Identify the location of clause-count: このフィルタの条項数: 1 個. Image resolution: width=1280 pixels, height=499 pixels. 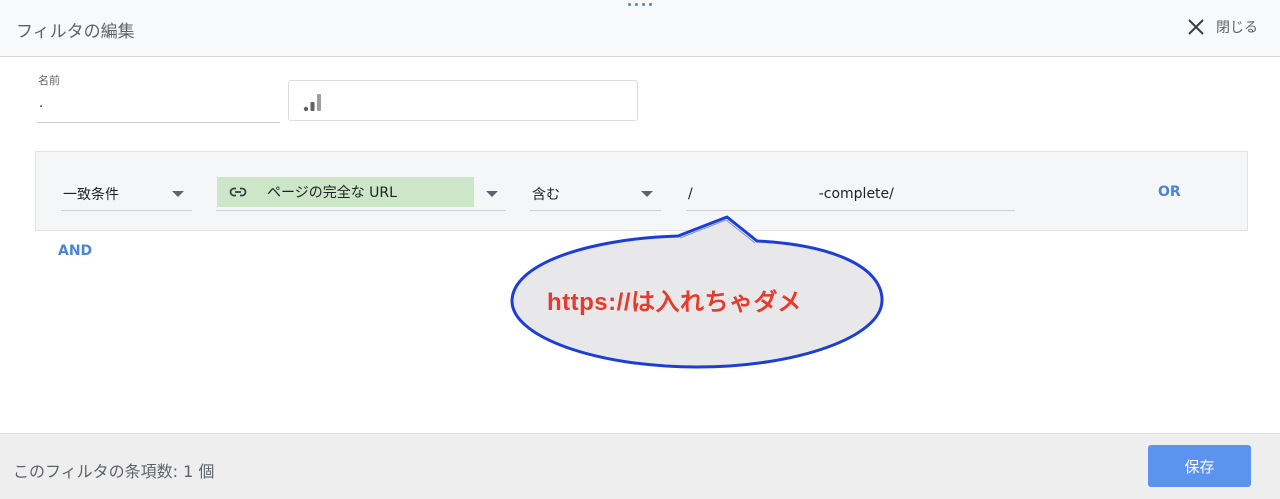
(114, 471).